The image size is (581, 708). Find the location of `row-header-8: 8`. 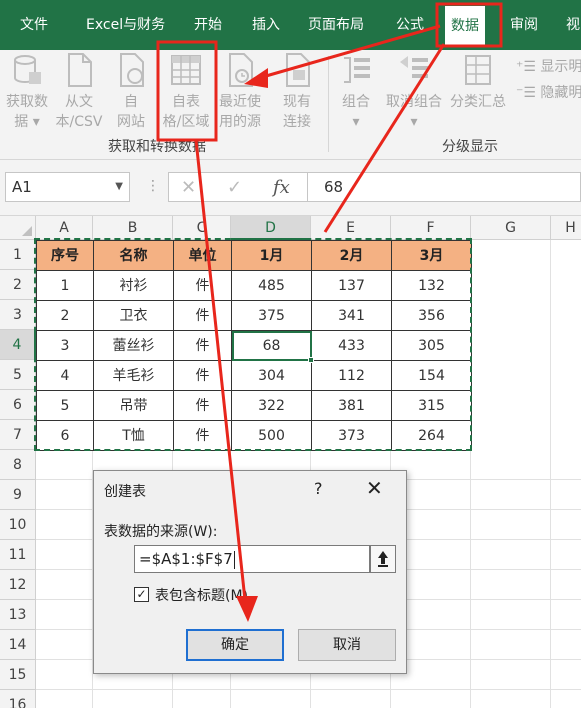

row-header-8: 8 is located at coordinates (18, 465).